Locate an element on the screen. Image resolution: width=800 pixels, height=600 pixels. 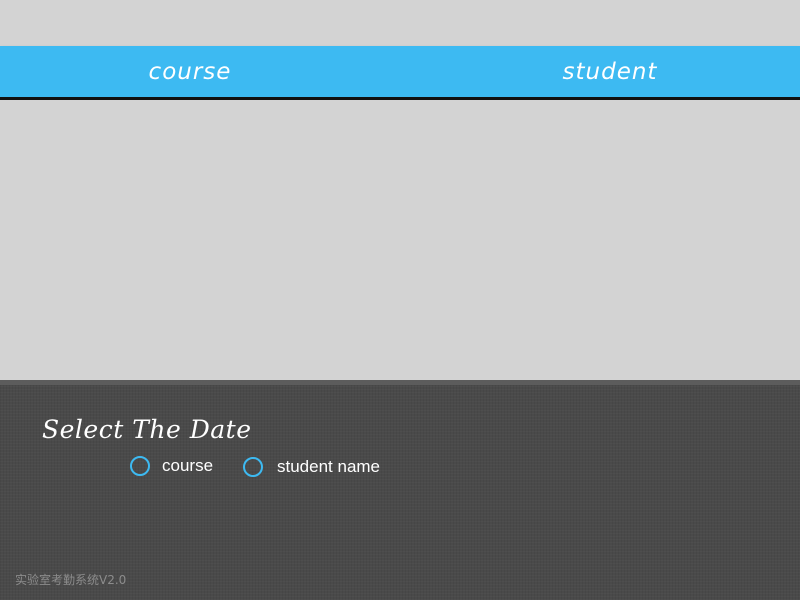
top-tab-bar: course student is located at coordinates (400, 73).